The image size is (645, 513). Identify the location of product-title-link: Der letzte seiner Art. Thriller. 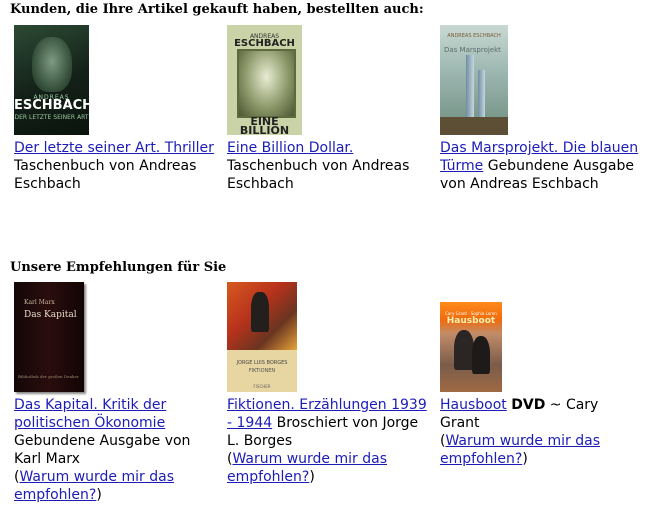
(114, 148).